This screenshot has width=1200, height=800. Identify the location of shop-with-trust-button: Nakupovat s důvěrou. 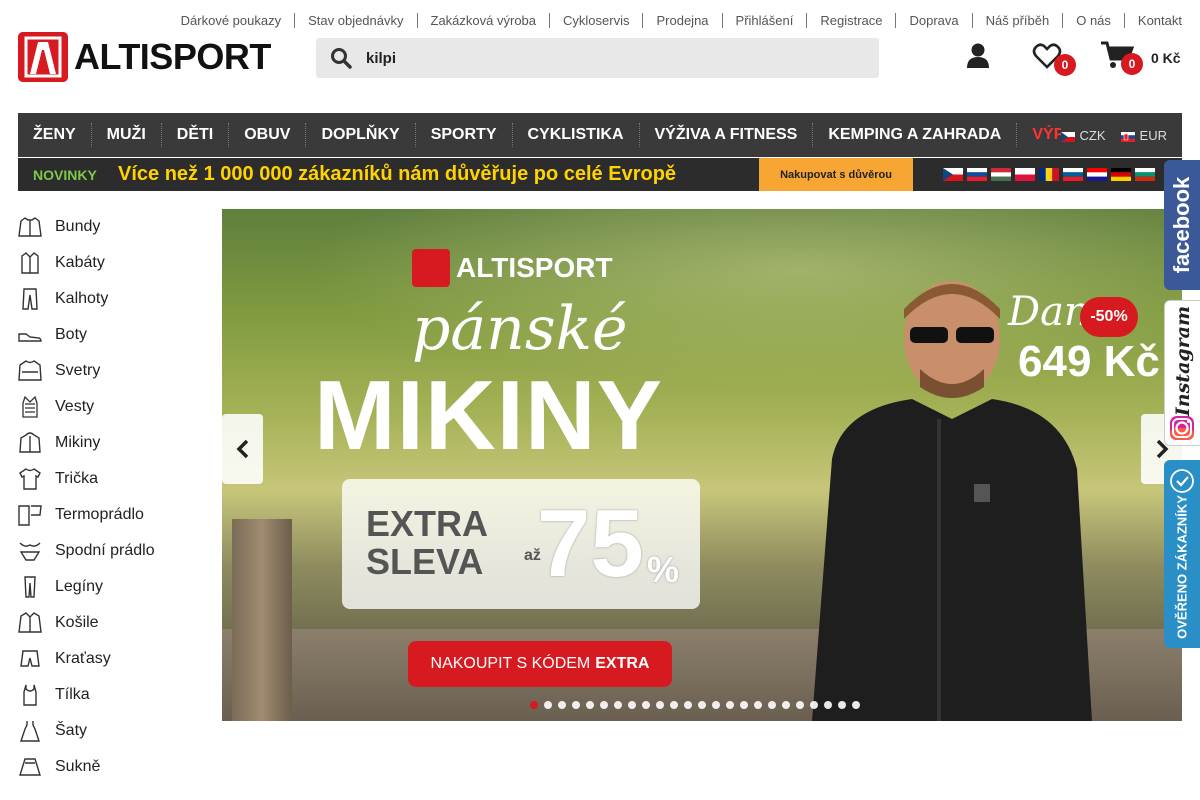
(836, 174).